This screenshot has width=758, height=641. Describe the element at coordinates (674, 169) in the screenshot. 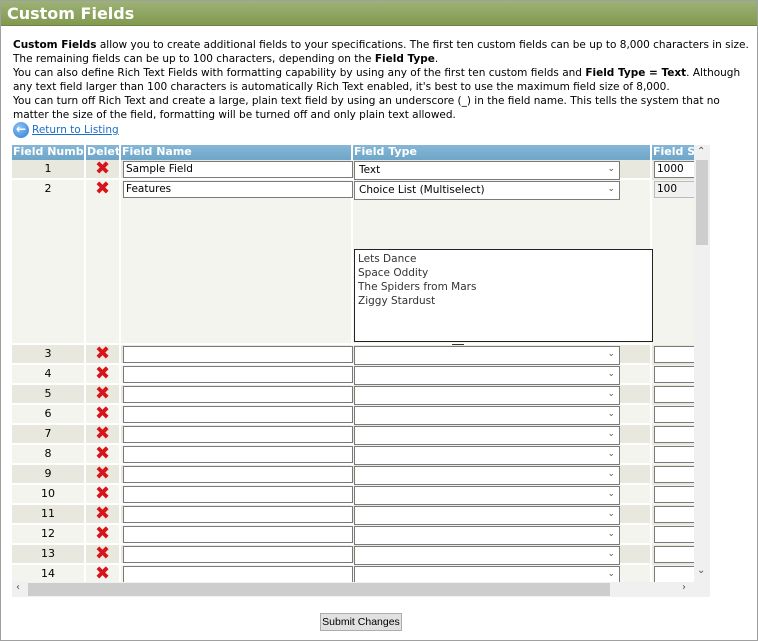

I see `field-size-input: 1000` at that location.